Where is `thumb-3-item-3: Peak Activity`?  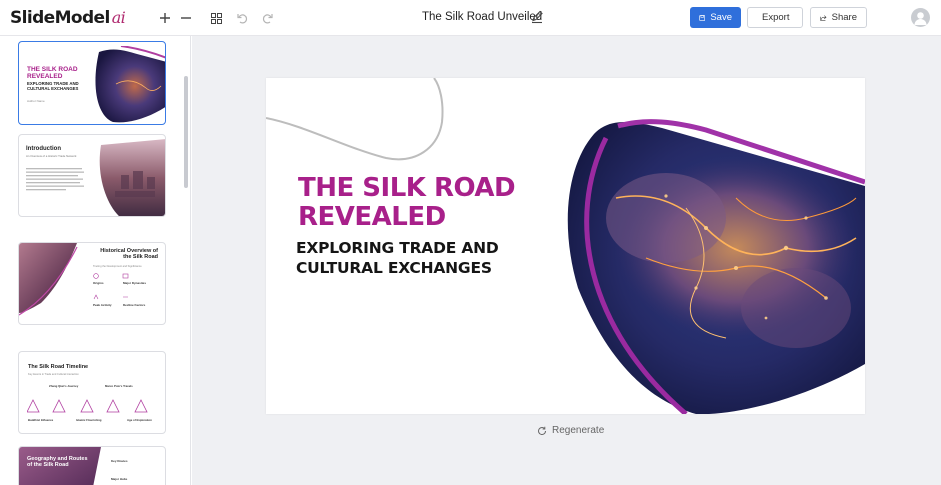 thumb-3-item-3: Peak Activity is located at coordinates (102, 305).